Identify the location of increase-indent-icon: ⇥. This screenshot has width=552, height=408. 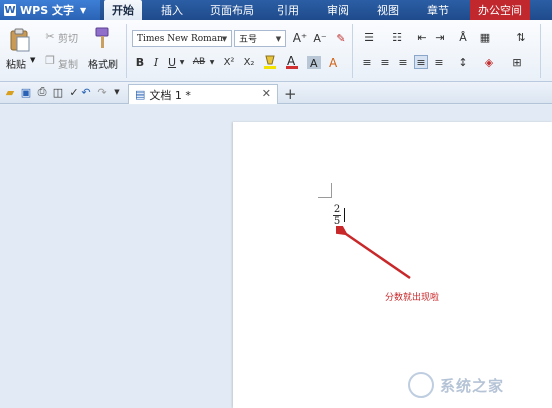
(440, 37).